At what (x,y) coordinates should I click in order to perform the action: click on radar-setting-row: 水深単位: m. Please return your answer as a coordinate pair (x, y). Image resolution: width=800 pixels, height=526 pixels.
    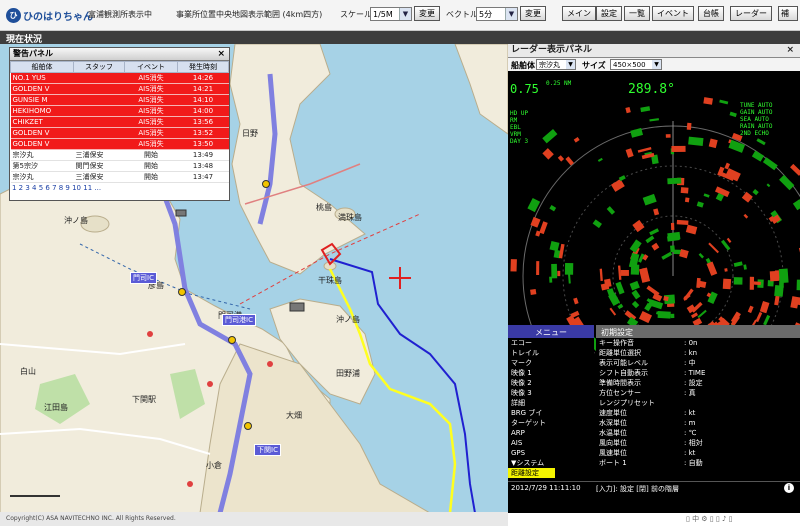
    Looking at the image, I should click on (698, 423).